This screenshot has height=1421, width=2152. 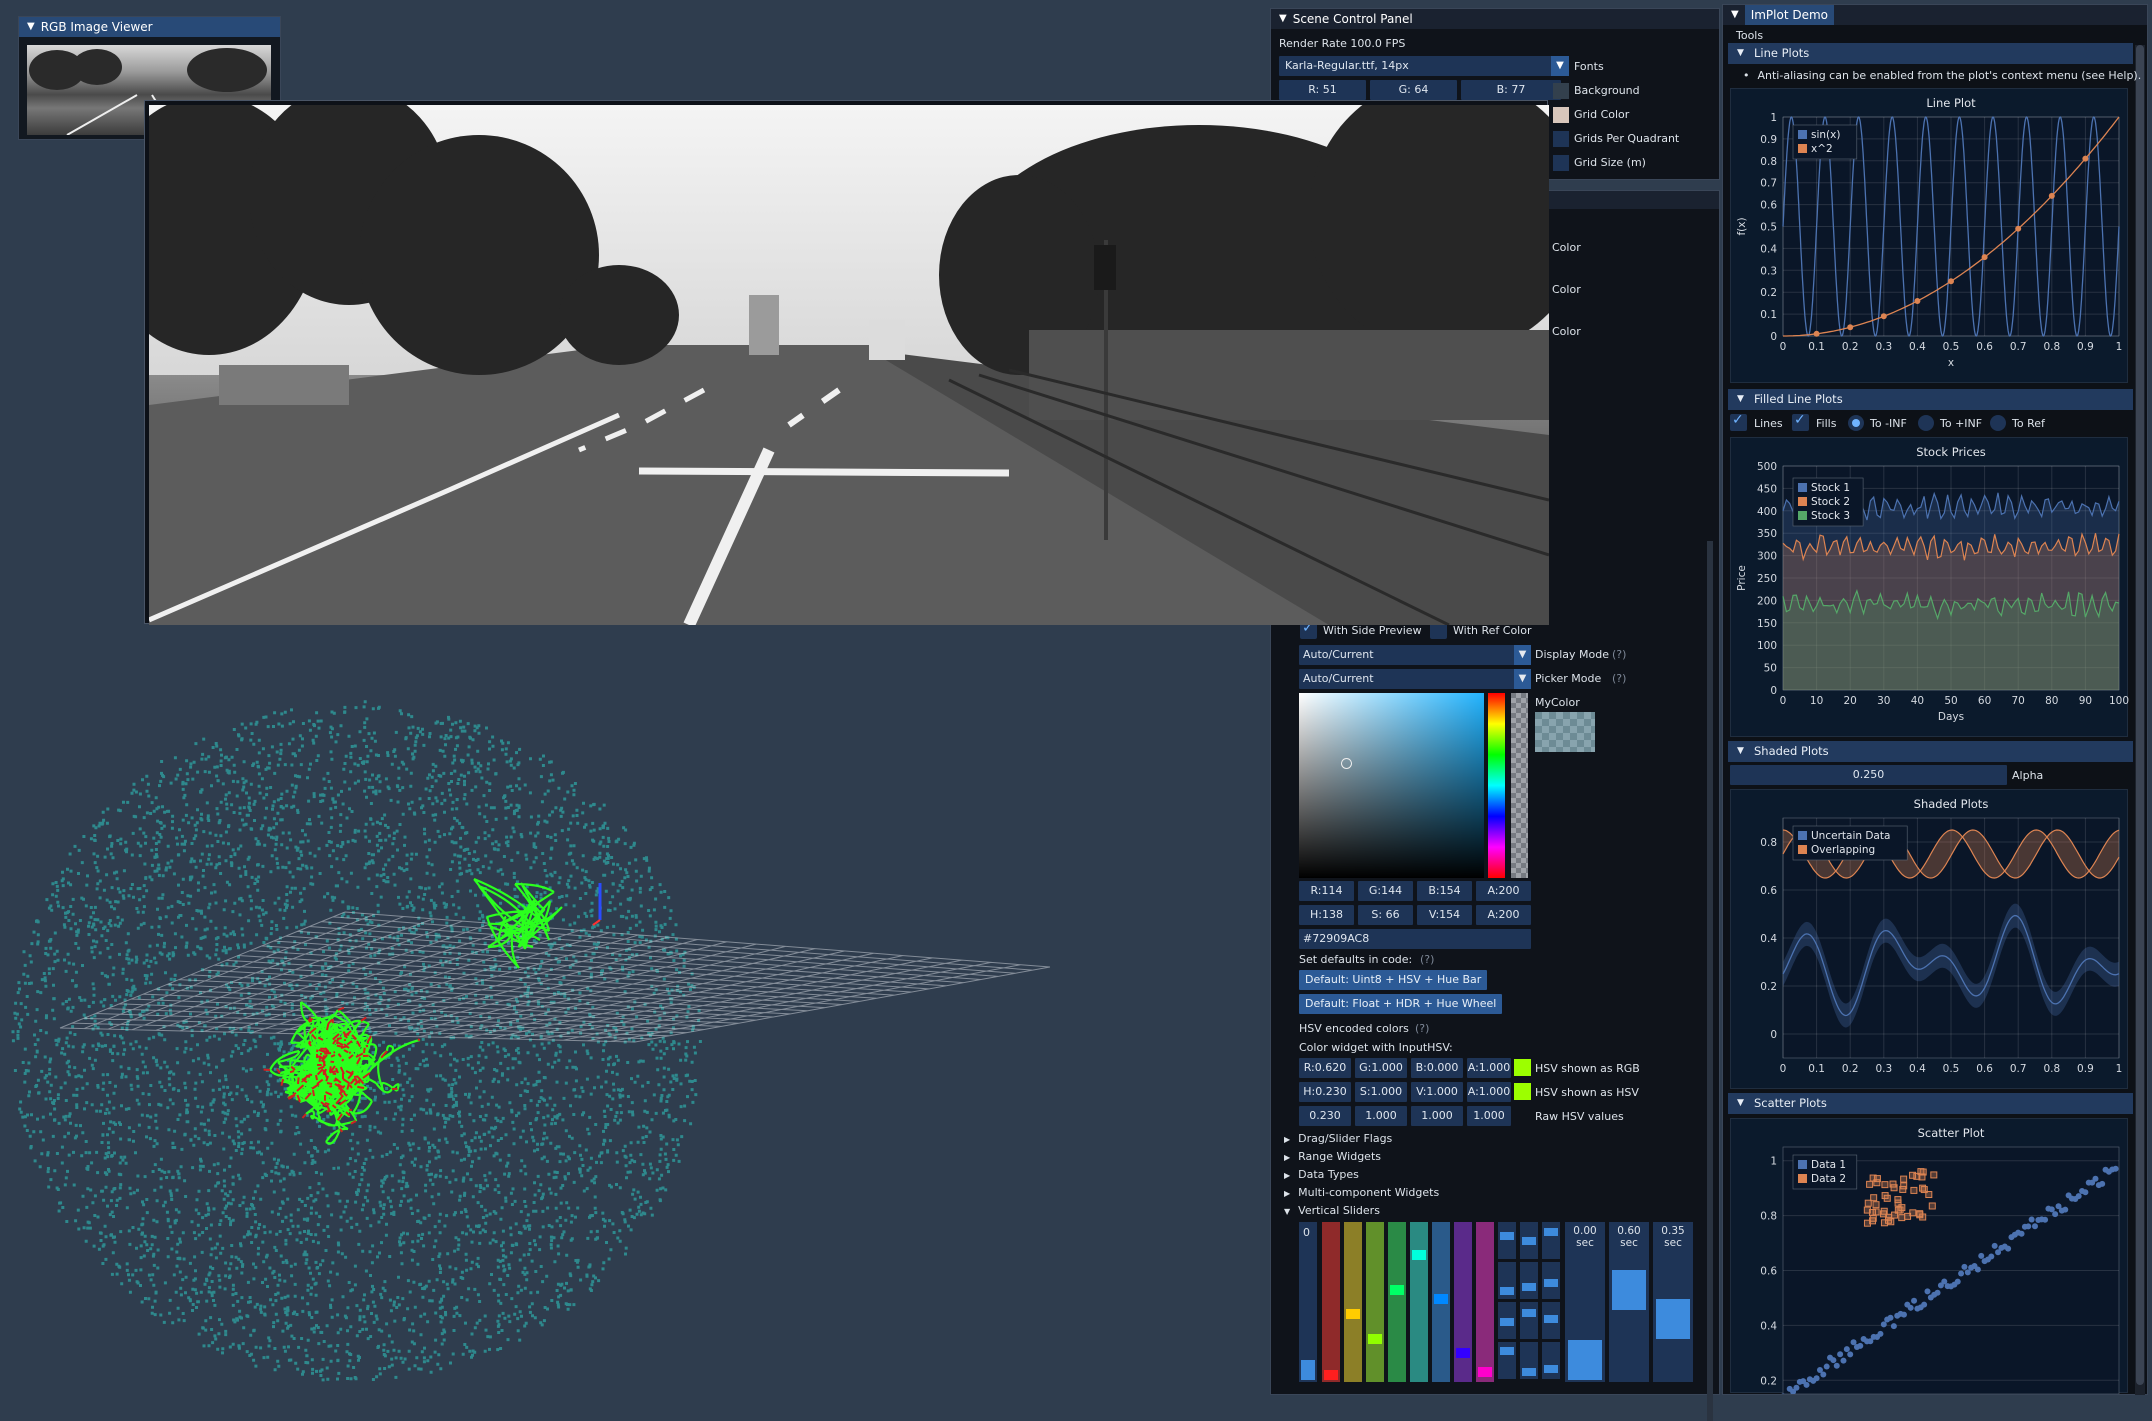 I want to click on rgba-b-field: B:154, so click(x=1444, y=891).